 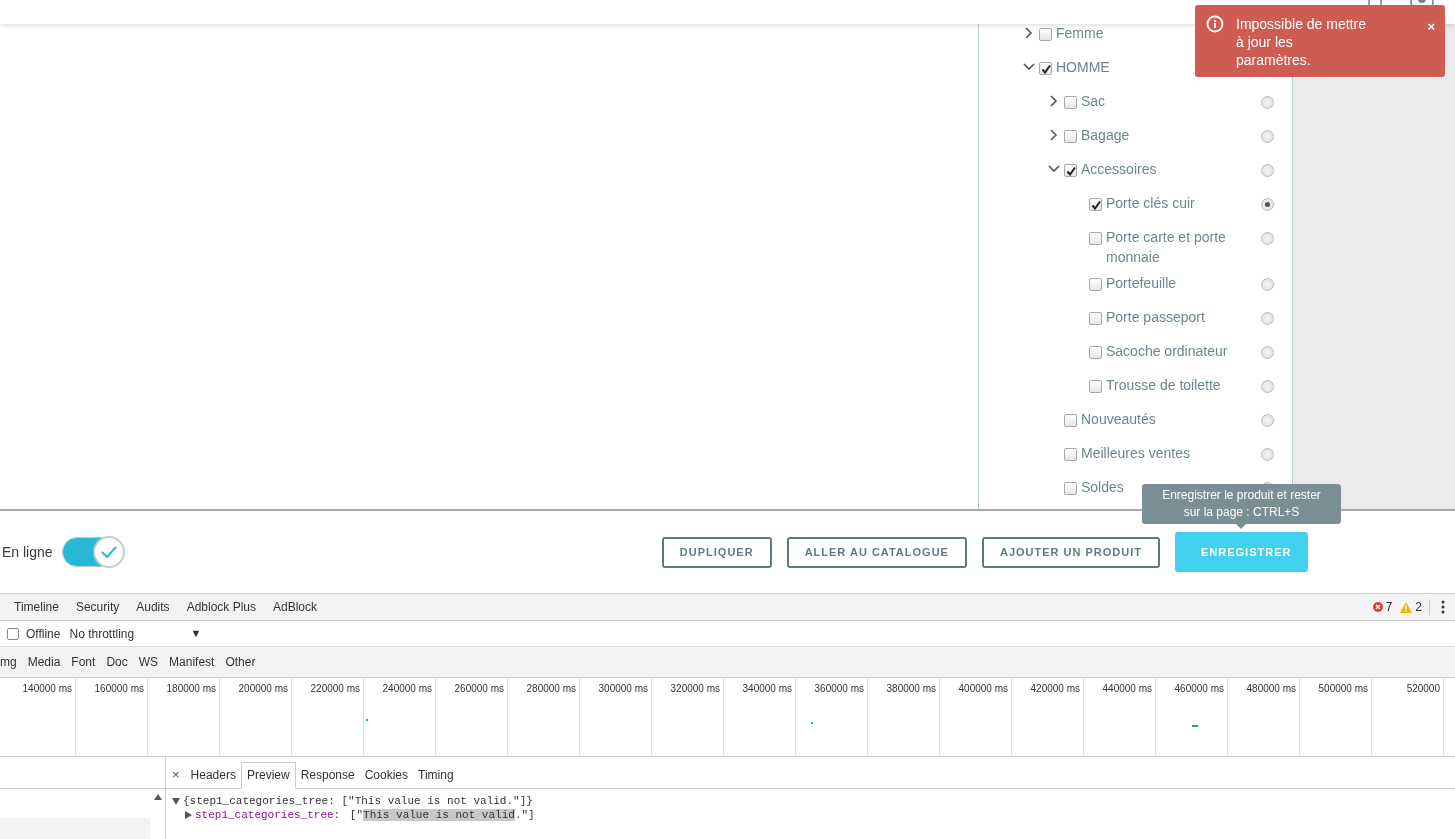 I want to click on warning-icon, so click(x=1406, y=607).